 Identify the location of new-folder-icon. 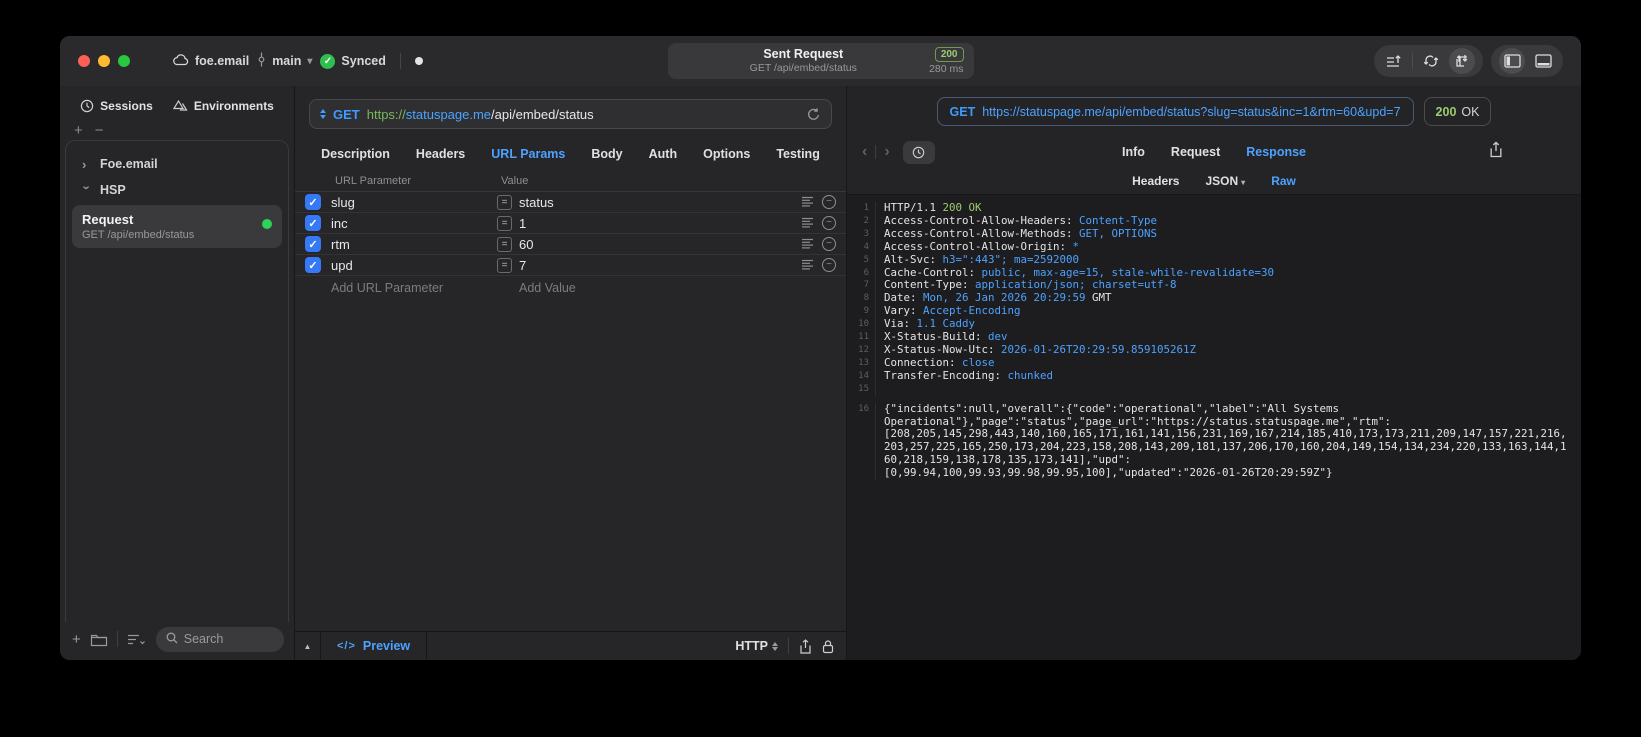
(99, 639).